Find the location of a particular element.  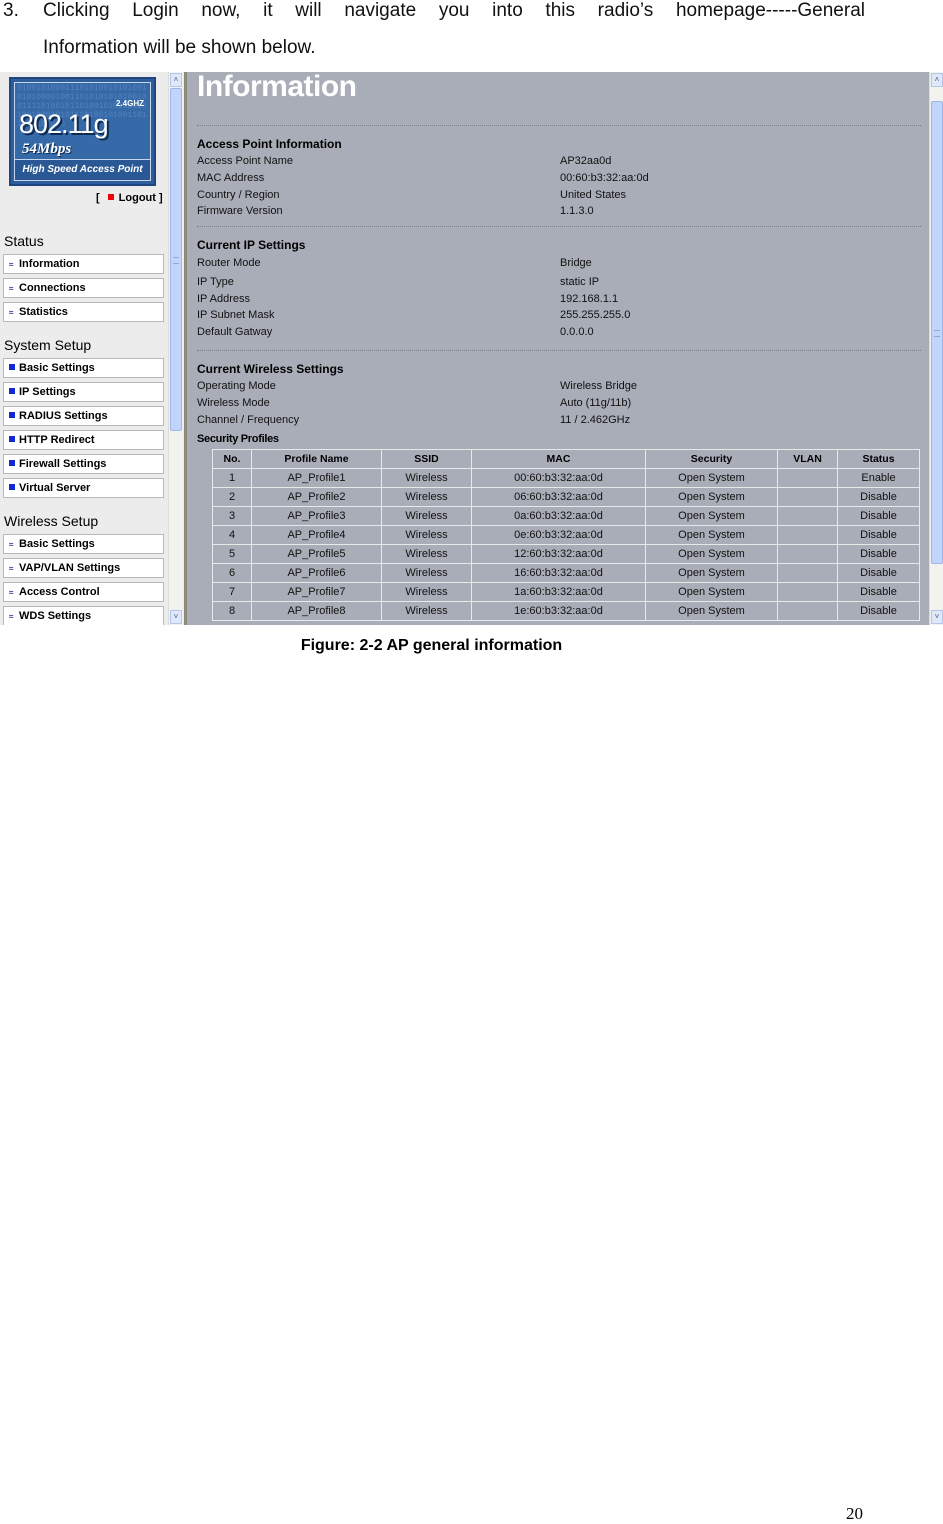

sidebar-item-wds-settings: ≈ WDS Settings is located at coordinates (83, 615).